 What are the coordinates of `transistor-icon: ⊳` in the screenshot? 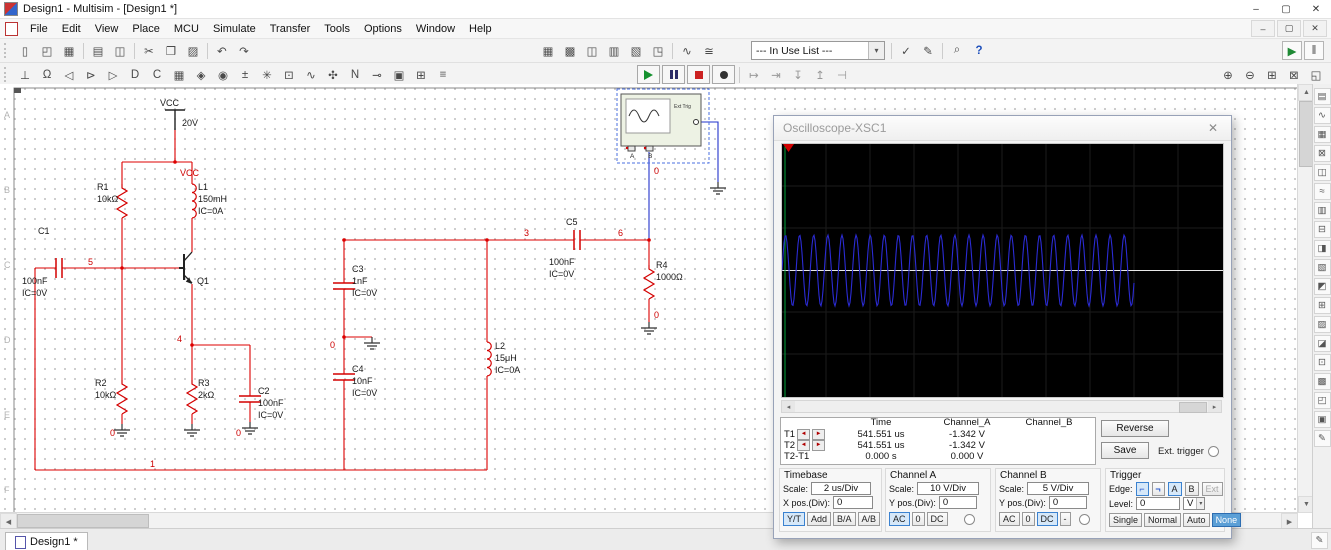 It's located at (91, 74).